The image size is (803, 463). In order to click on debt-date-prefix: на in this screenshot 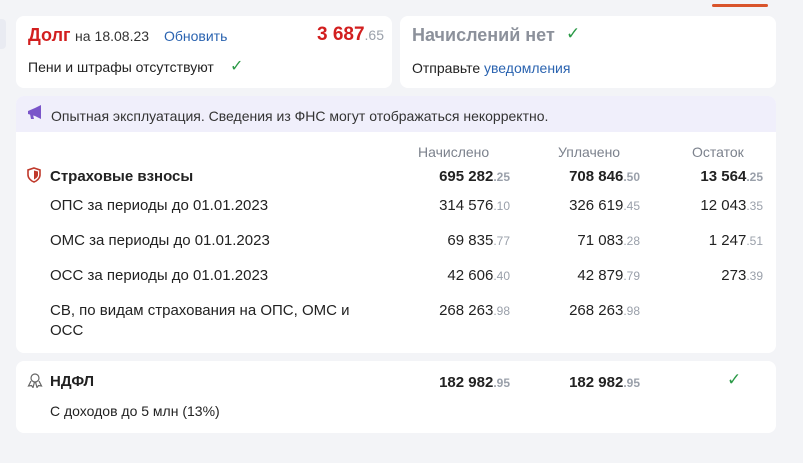, I will do `click(83, 36)`.